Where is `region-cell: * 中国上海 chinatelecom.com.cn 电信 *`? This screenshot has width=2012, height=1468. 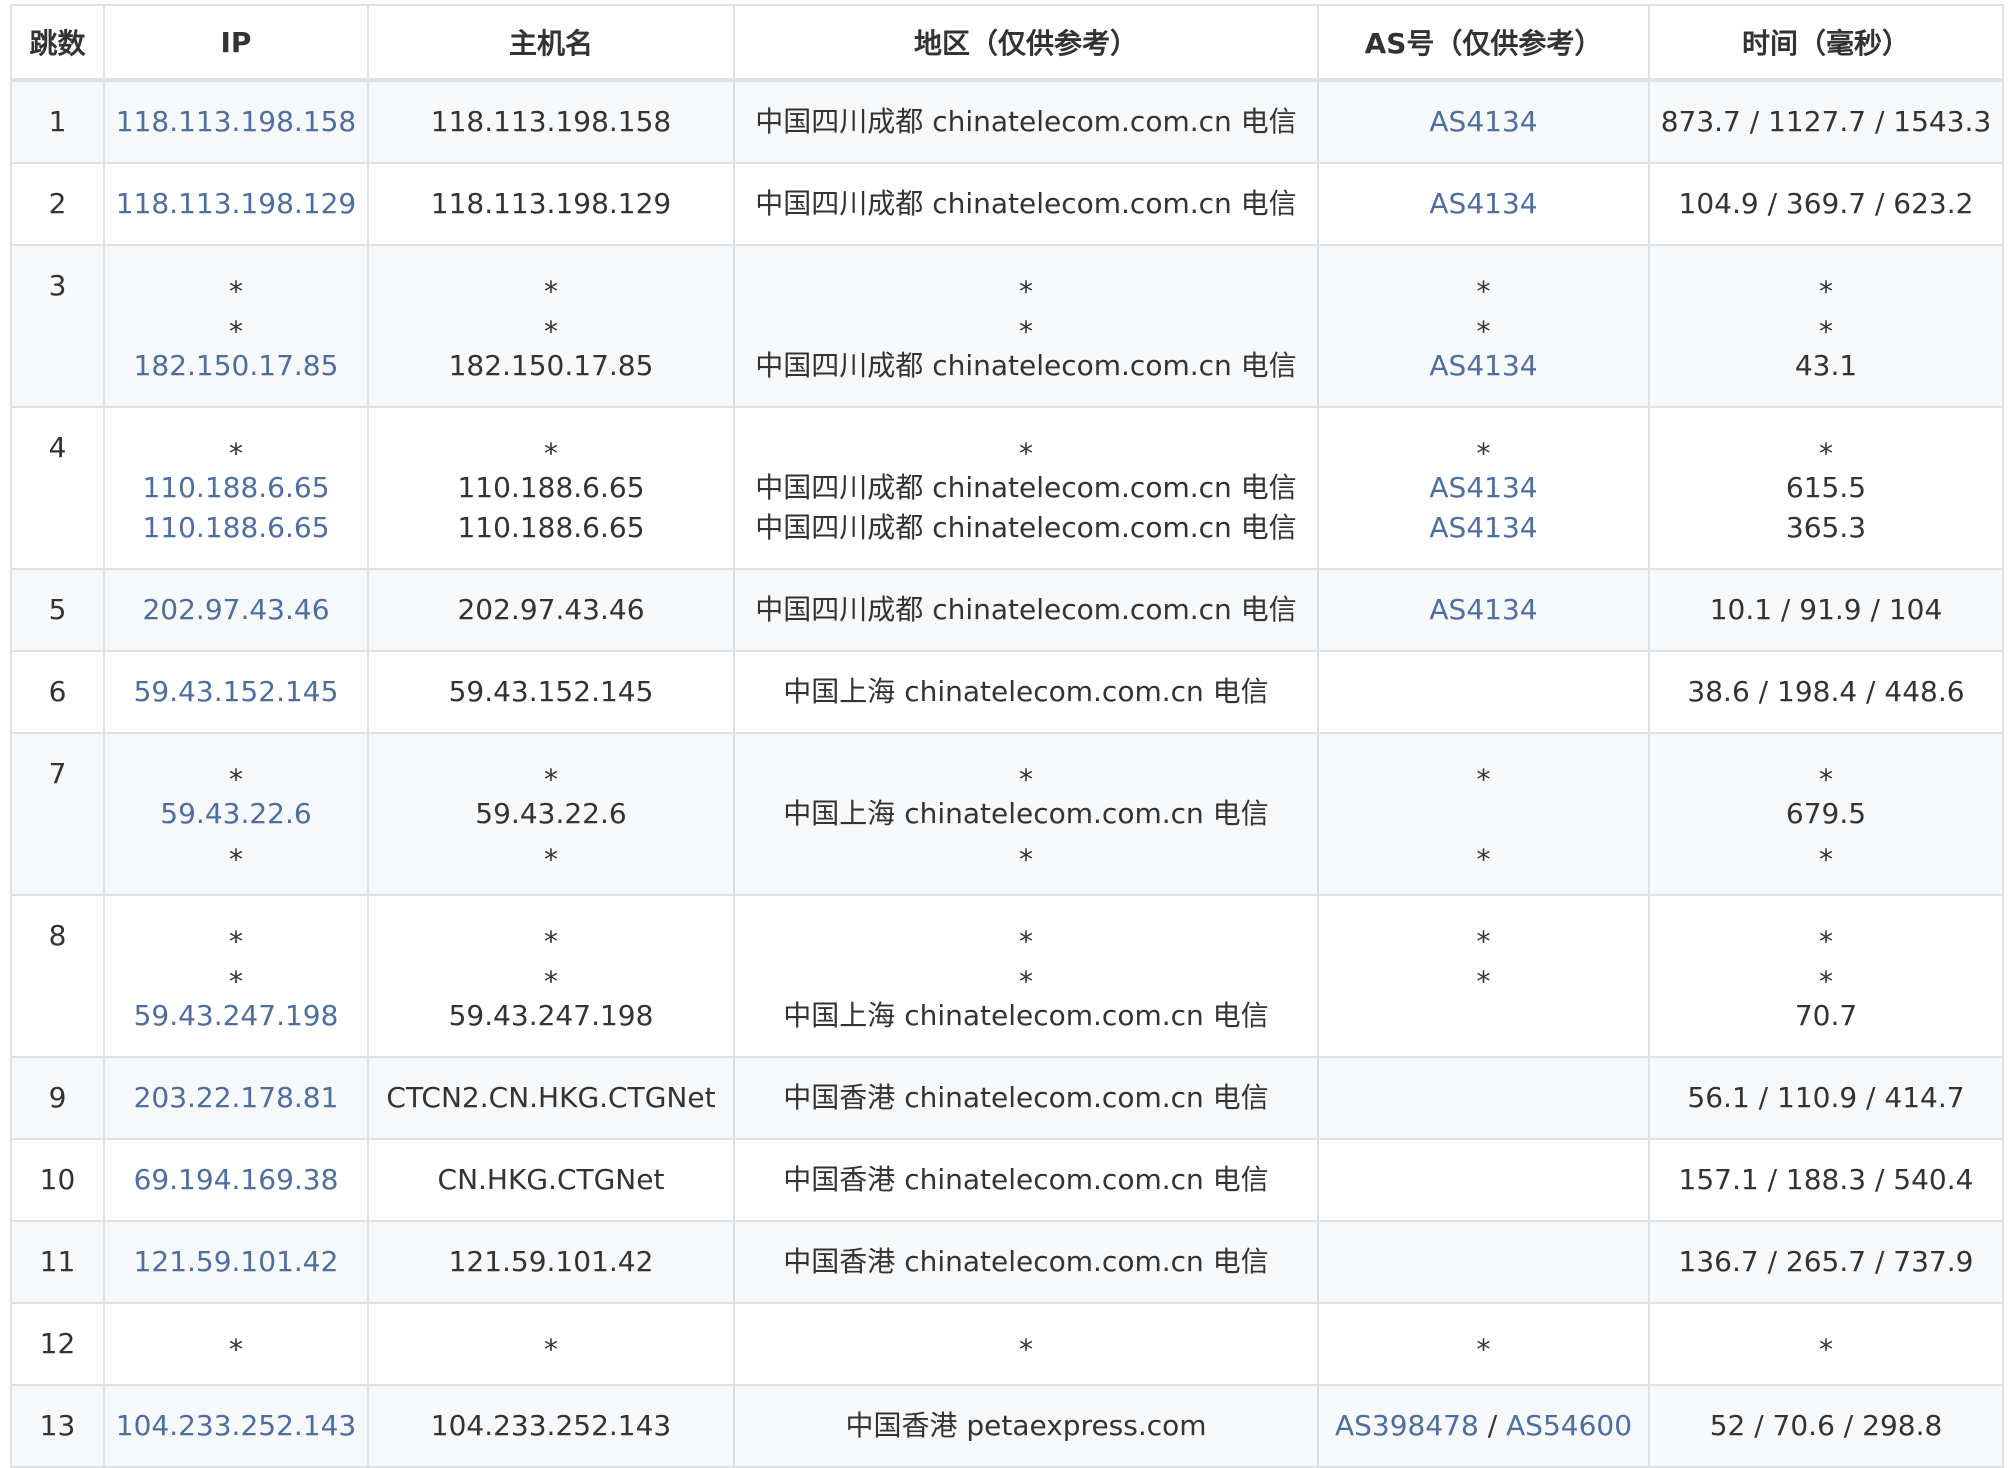
region-cell: * 中国上海 chinatelecom.com.cn 电信 * is located at coordinates (1026, 814).